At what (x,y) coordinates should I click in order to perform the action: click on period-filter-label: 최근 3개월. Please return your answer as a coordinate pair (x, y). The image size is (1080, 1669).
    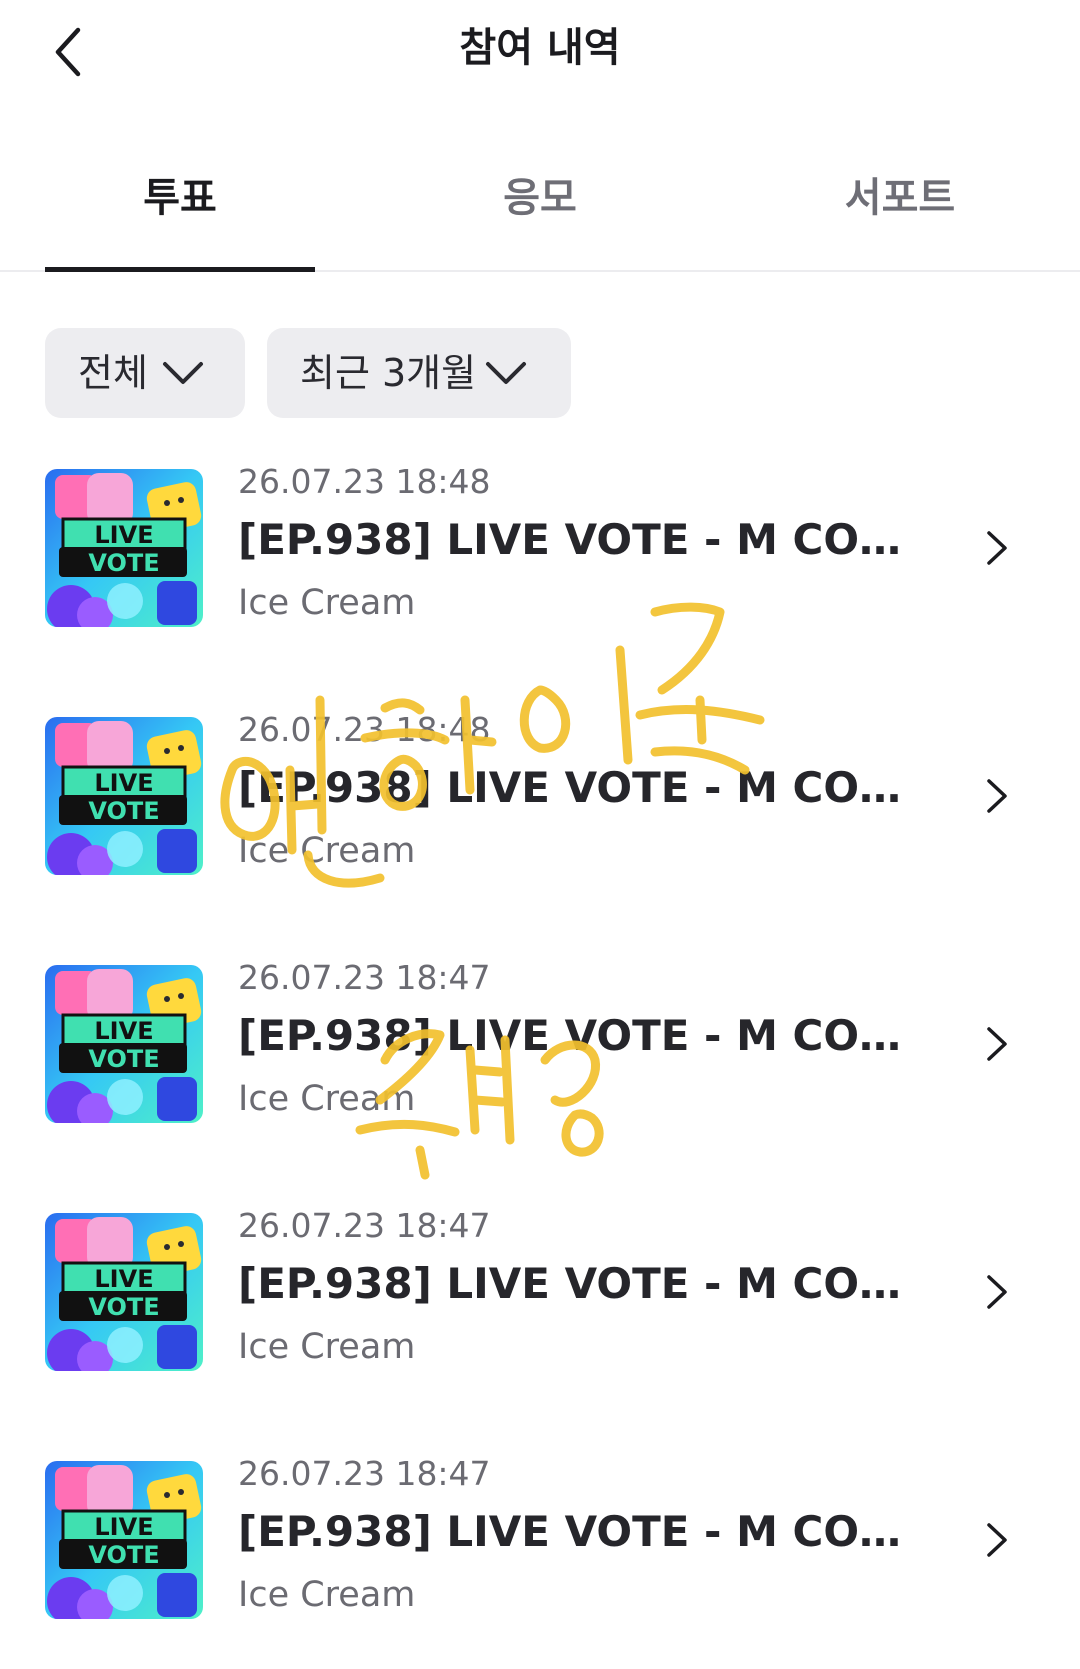
    Looking at the image, I should click on (388, 373).